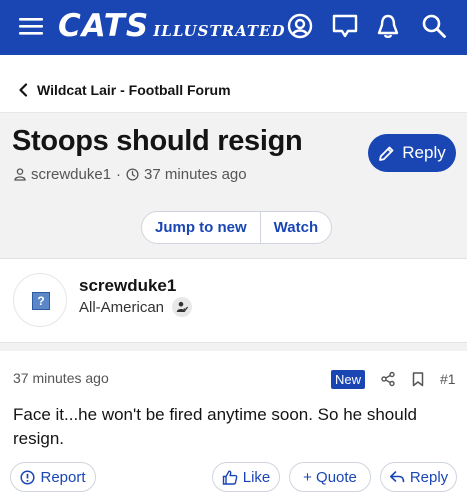  I want to click on avatar-placeholder: ?, so click(41, 301).